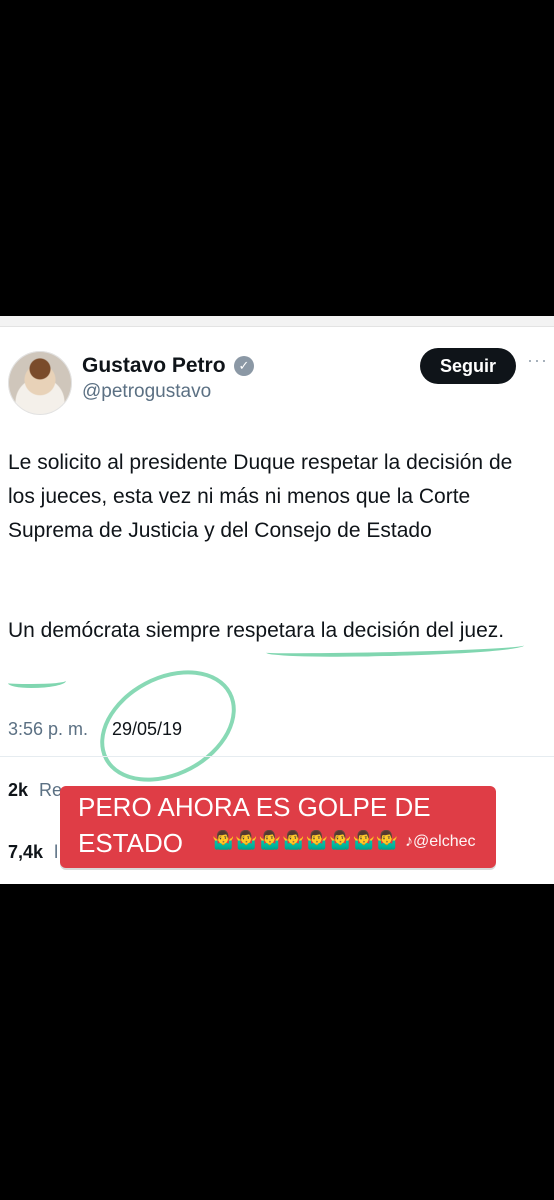 The height and width of the screenshot is (1200, 554). I want to click on follow-button: Seguir, so click(468, 366).